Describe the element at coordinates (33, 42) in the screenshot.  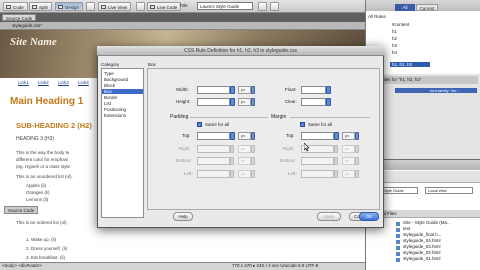
I see `site-name: Site Name` at that location.